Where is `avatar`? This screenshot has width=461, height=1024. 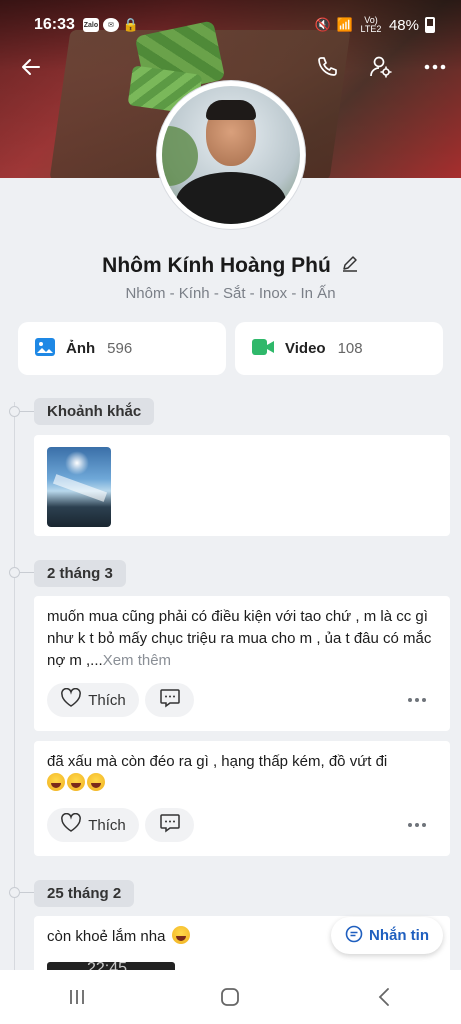
avatar is located at coordinates (231, 155).